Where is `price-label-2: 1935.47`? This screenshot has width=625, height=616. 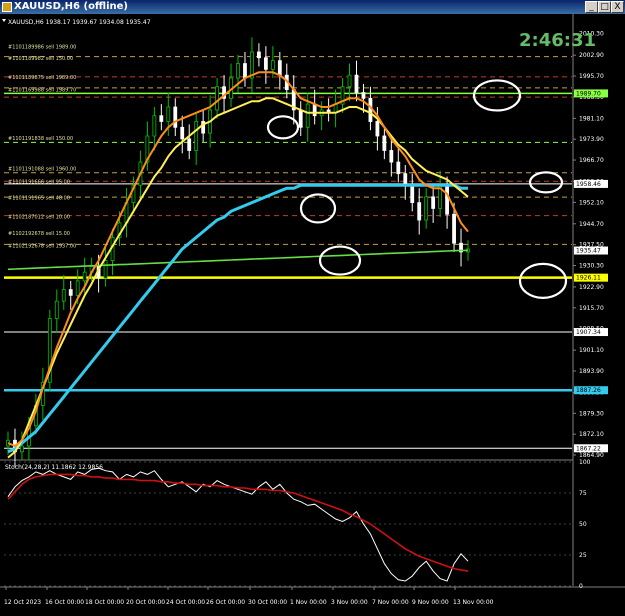
price-label-2: 1935.47 is located at coordinates (588, 251).